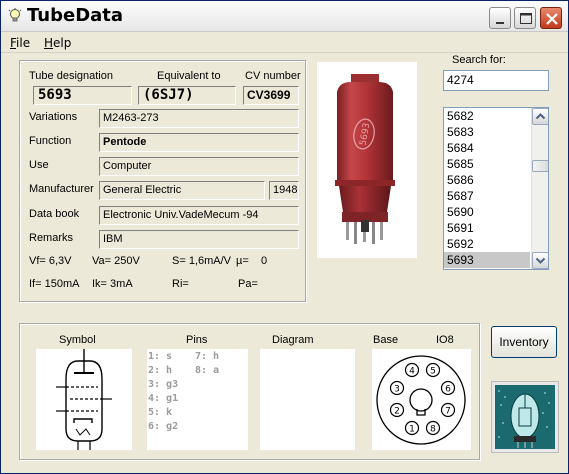  Describe the element at coordinates (207, 356) in the screenshot. I see `pin-7: 7: h` at that location.